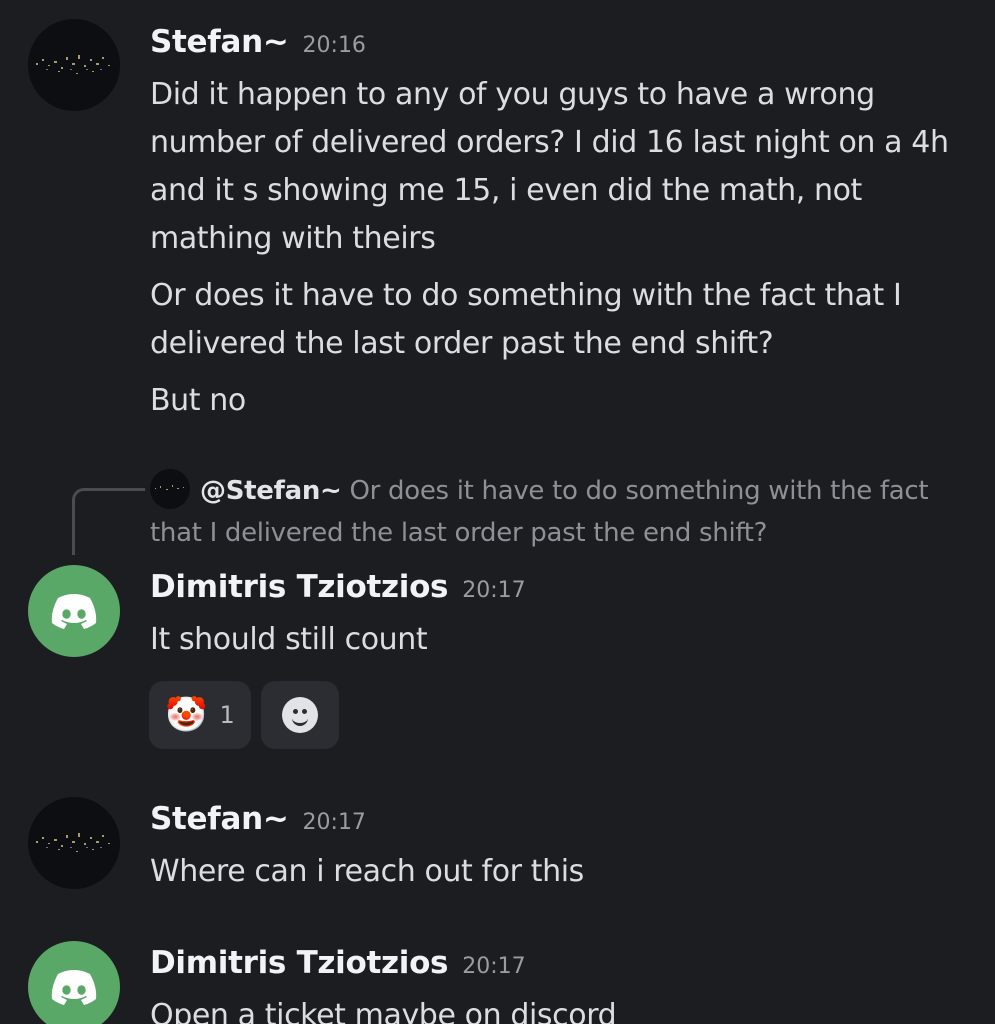 The image size is (995, 1024). What do you see at coordinates (186, 715) in the screenshot?
I see `clown-emoji-icon: 🤡` at bounding box center [186, 715].